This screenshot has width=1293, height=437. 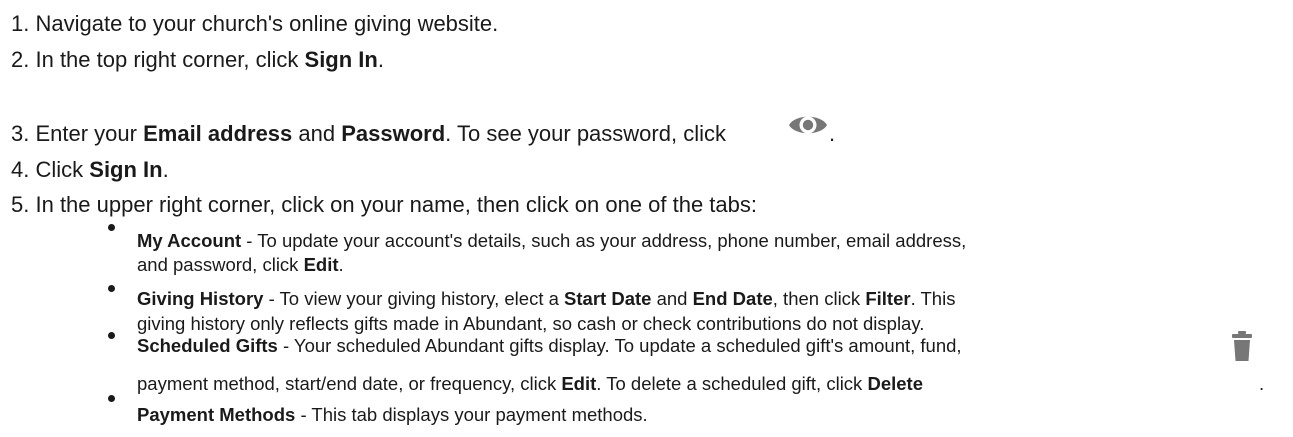 What do you see at coordinates (189, 240) in the screenshot?
I see `tab-title: My Account` at bounding box center [189, 240].